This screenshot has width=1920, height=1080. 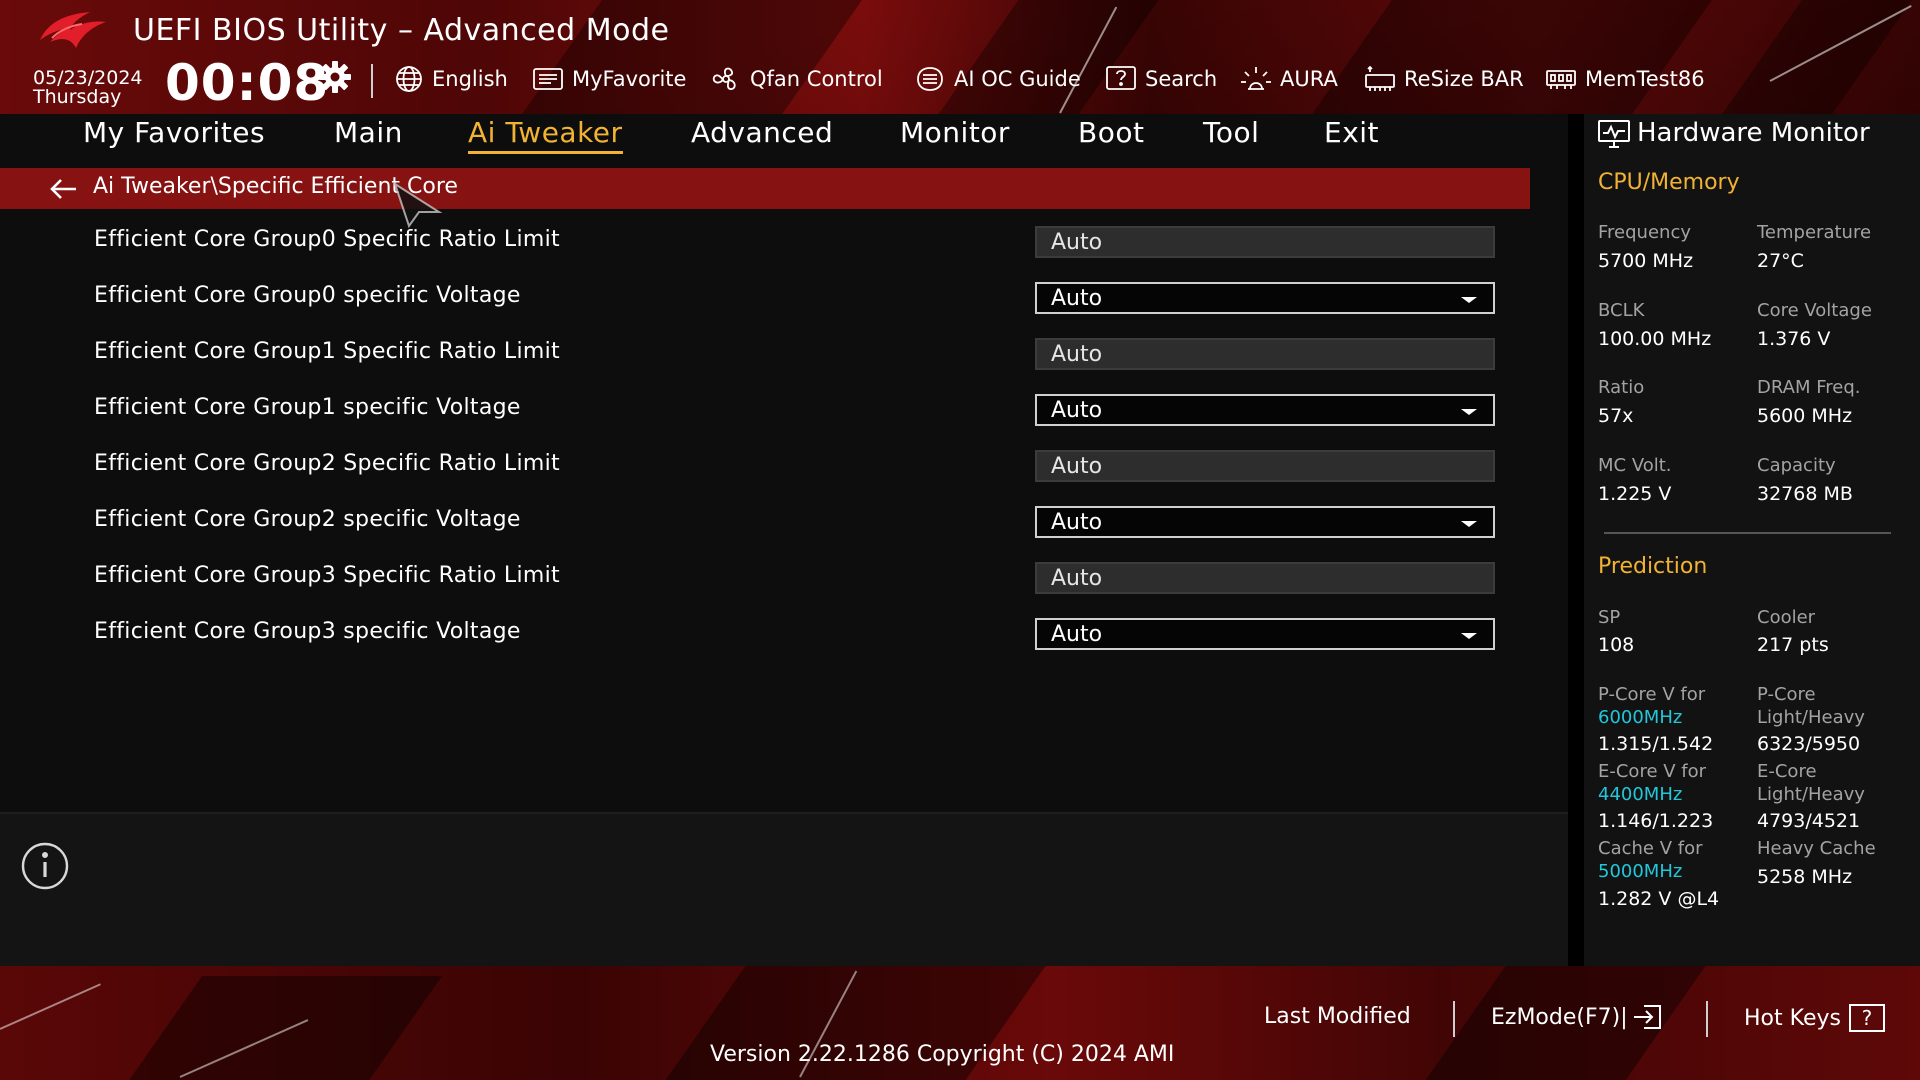 What do you see at coordinates (1787, 771) in the screenshot?
I see `ecore-lh-label: E-Core` at bounding box center [1787, 771].